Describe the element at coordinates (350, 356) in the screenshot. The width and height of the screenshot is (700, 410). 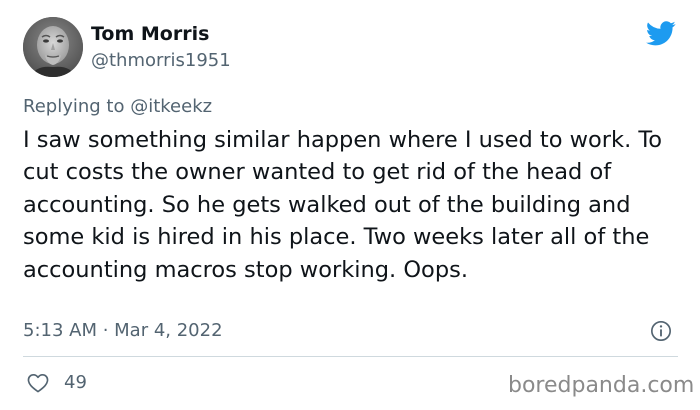
I see `divider` at that location.